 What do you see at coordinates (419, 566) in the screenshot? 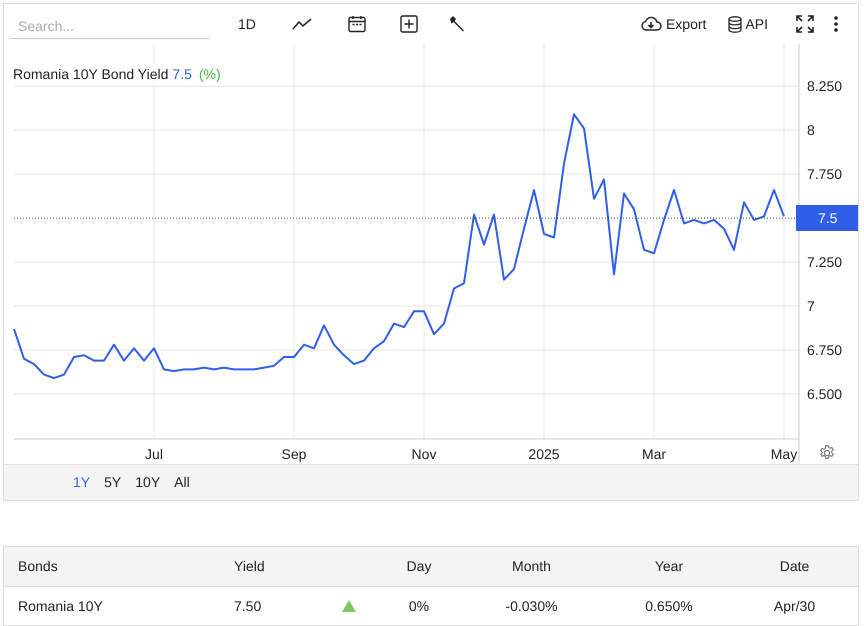
I see `column-header: Day` at bounding box center [419, 566].